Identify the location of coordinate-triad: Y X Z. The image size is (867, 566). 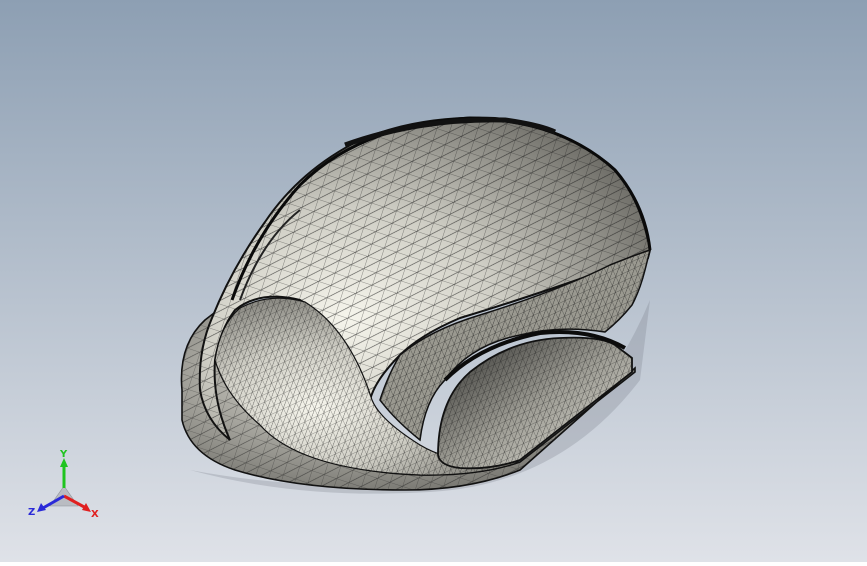
(64, 484).